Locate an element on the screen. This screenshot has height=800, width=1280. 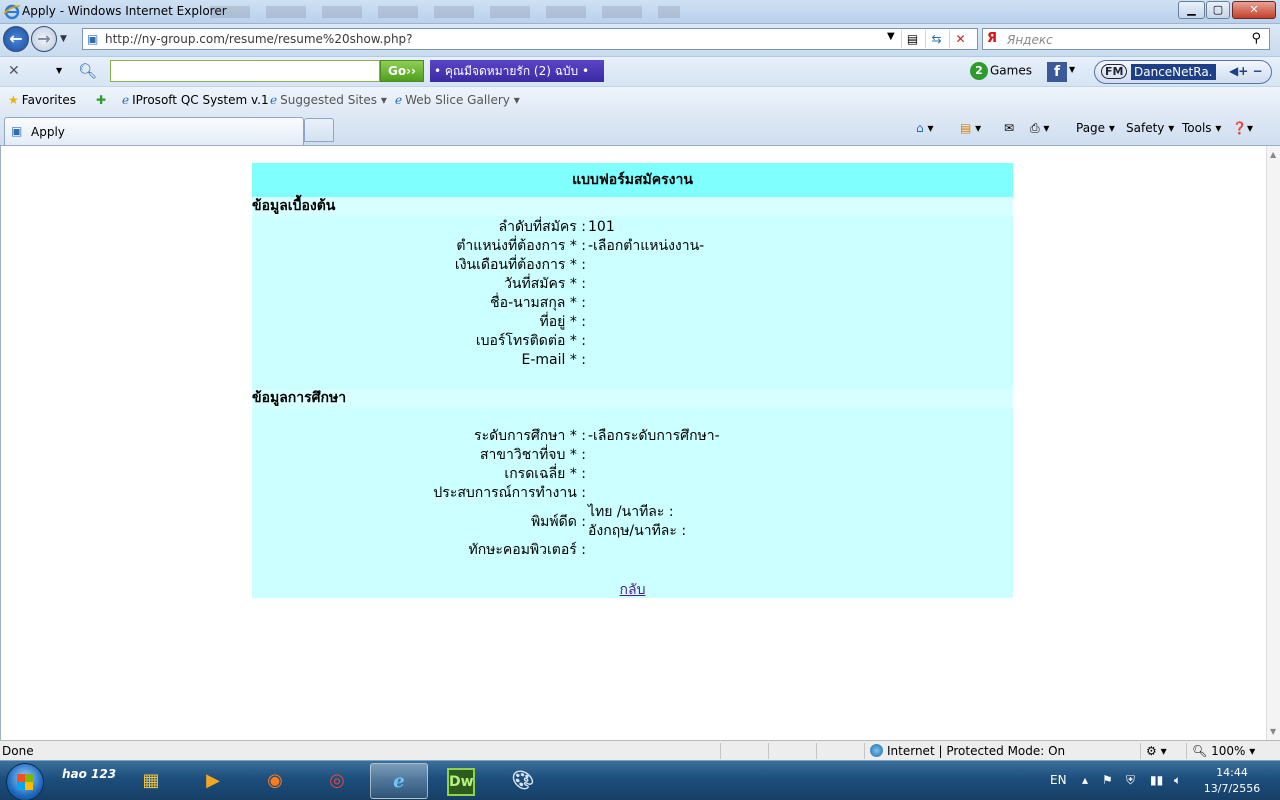
tools-menu: Tools ▾ is located at coordinates (1201, 128).